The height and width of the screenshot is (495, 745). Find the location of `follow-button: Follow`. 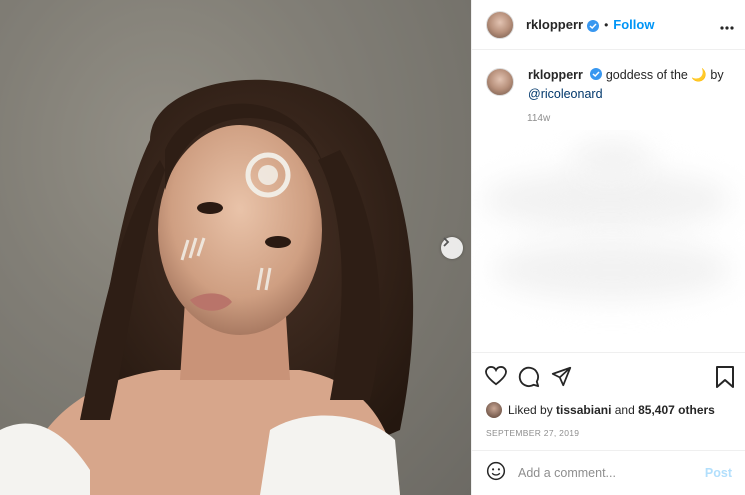

follow-button: Follow is located at coordinates (633, 24).